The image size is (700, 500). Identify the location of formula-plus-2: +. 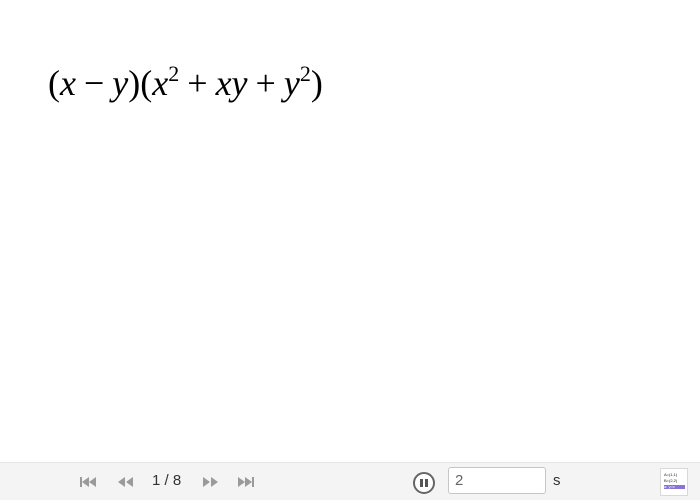
(265, 83).